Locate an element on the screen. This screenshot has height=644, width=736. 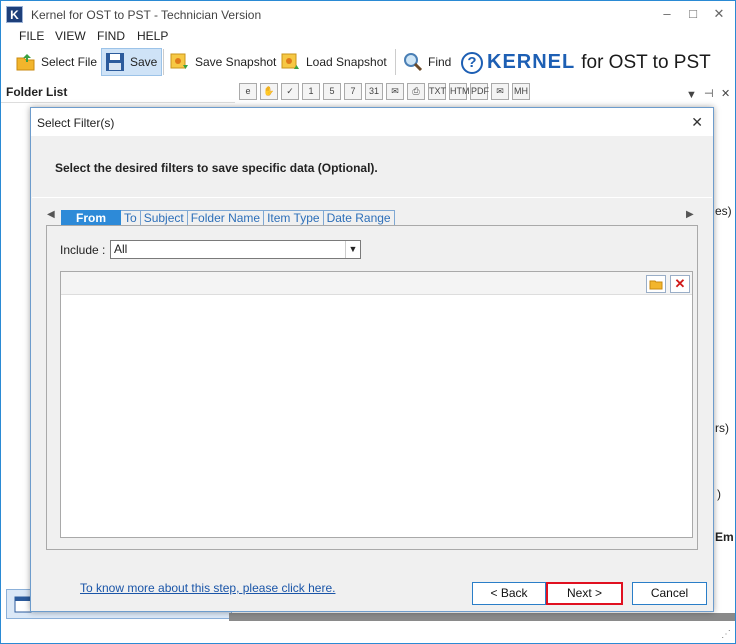
tab-to: To is located at coordinates (131, 218).